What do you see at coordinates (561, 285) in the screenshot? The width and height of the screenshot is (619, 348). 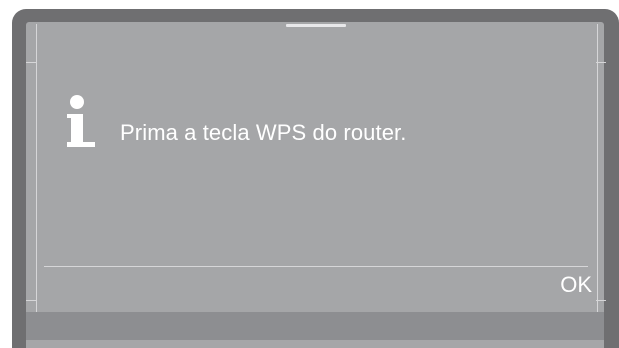 I see `ok-button: OK` at bounding box center [561, 285].